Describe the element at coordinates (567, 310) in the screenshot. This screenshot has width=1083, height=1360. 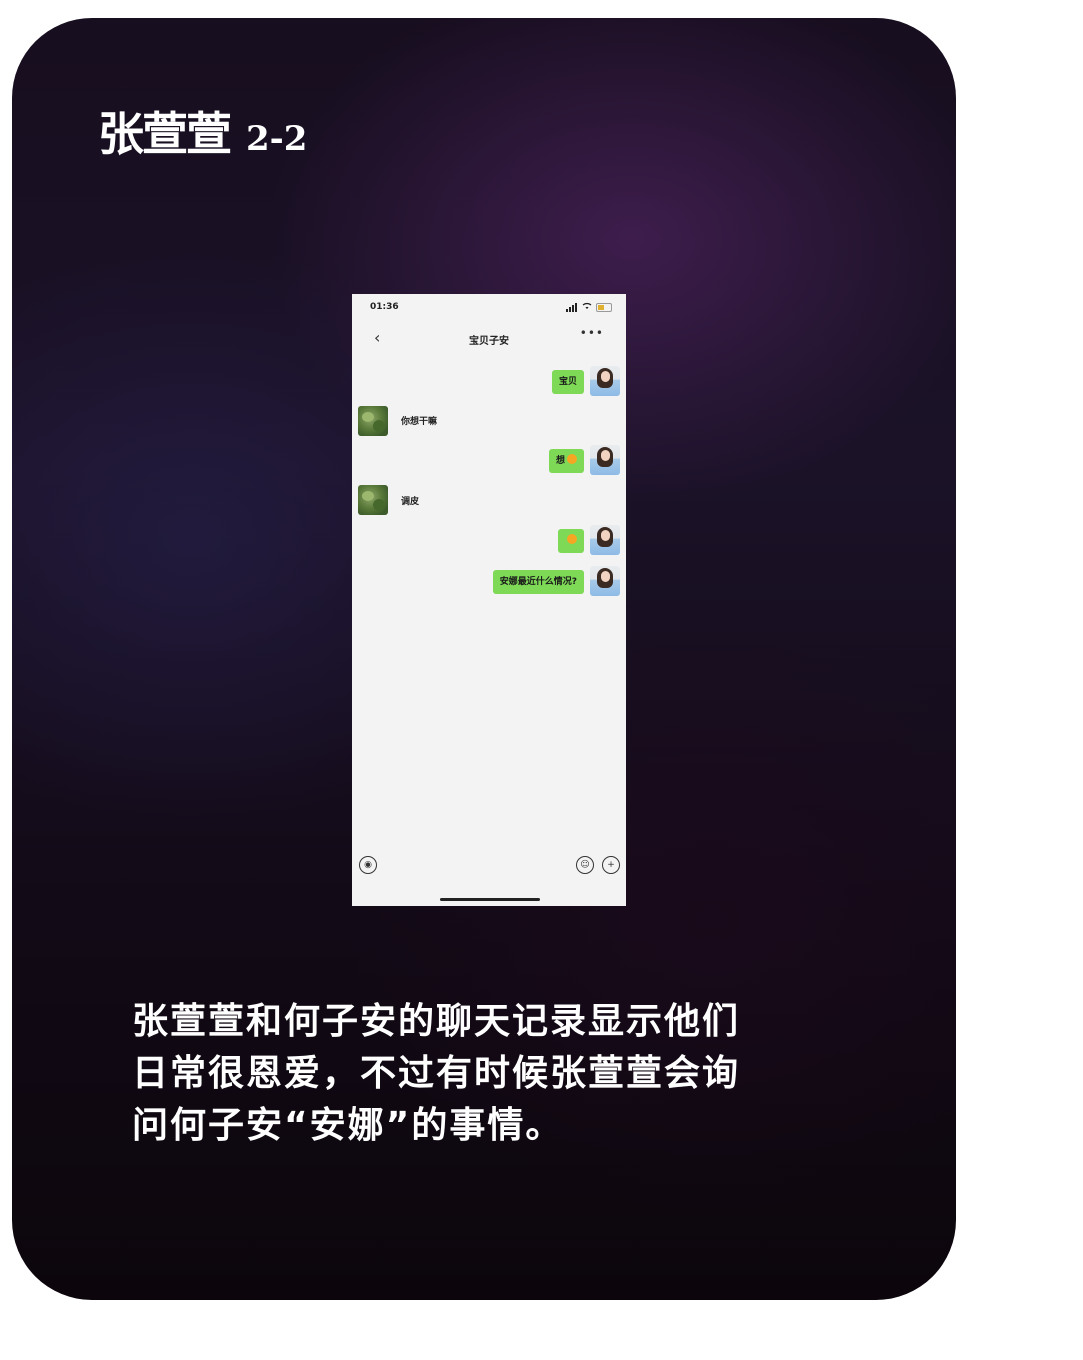
I see `signal-icon` at that location.